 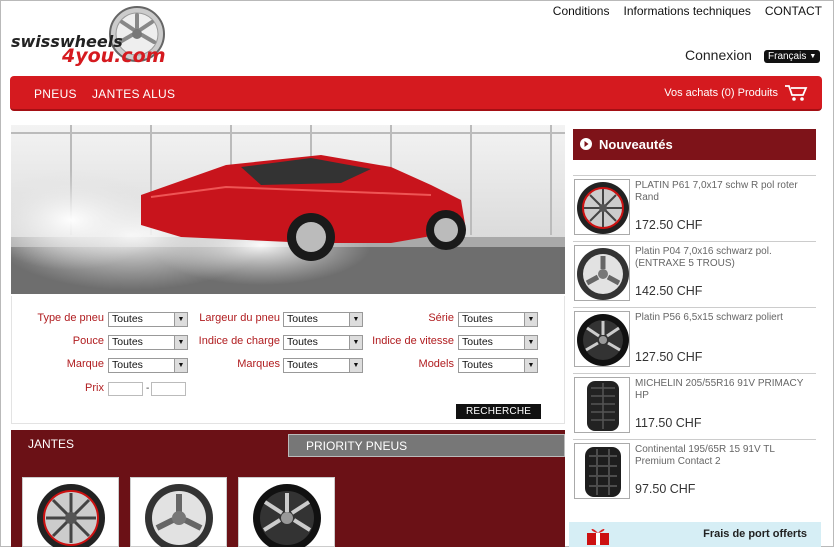 What do you see at coordinates (168, 389) in the screenshot?
I see `price-max-input` at bounding box center [168, 389].